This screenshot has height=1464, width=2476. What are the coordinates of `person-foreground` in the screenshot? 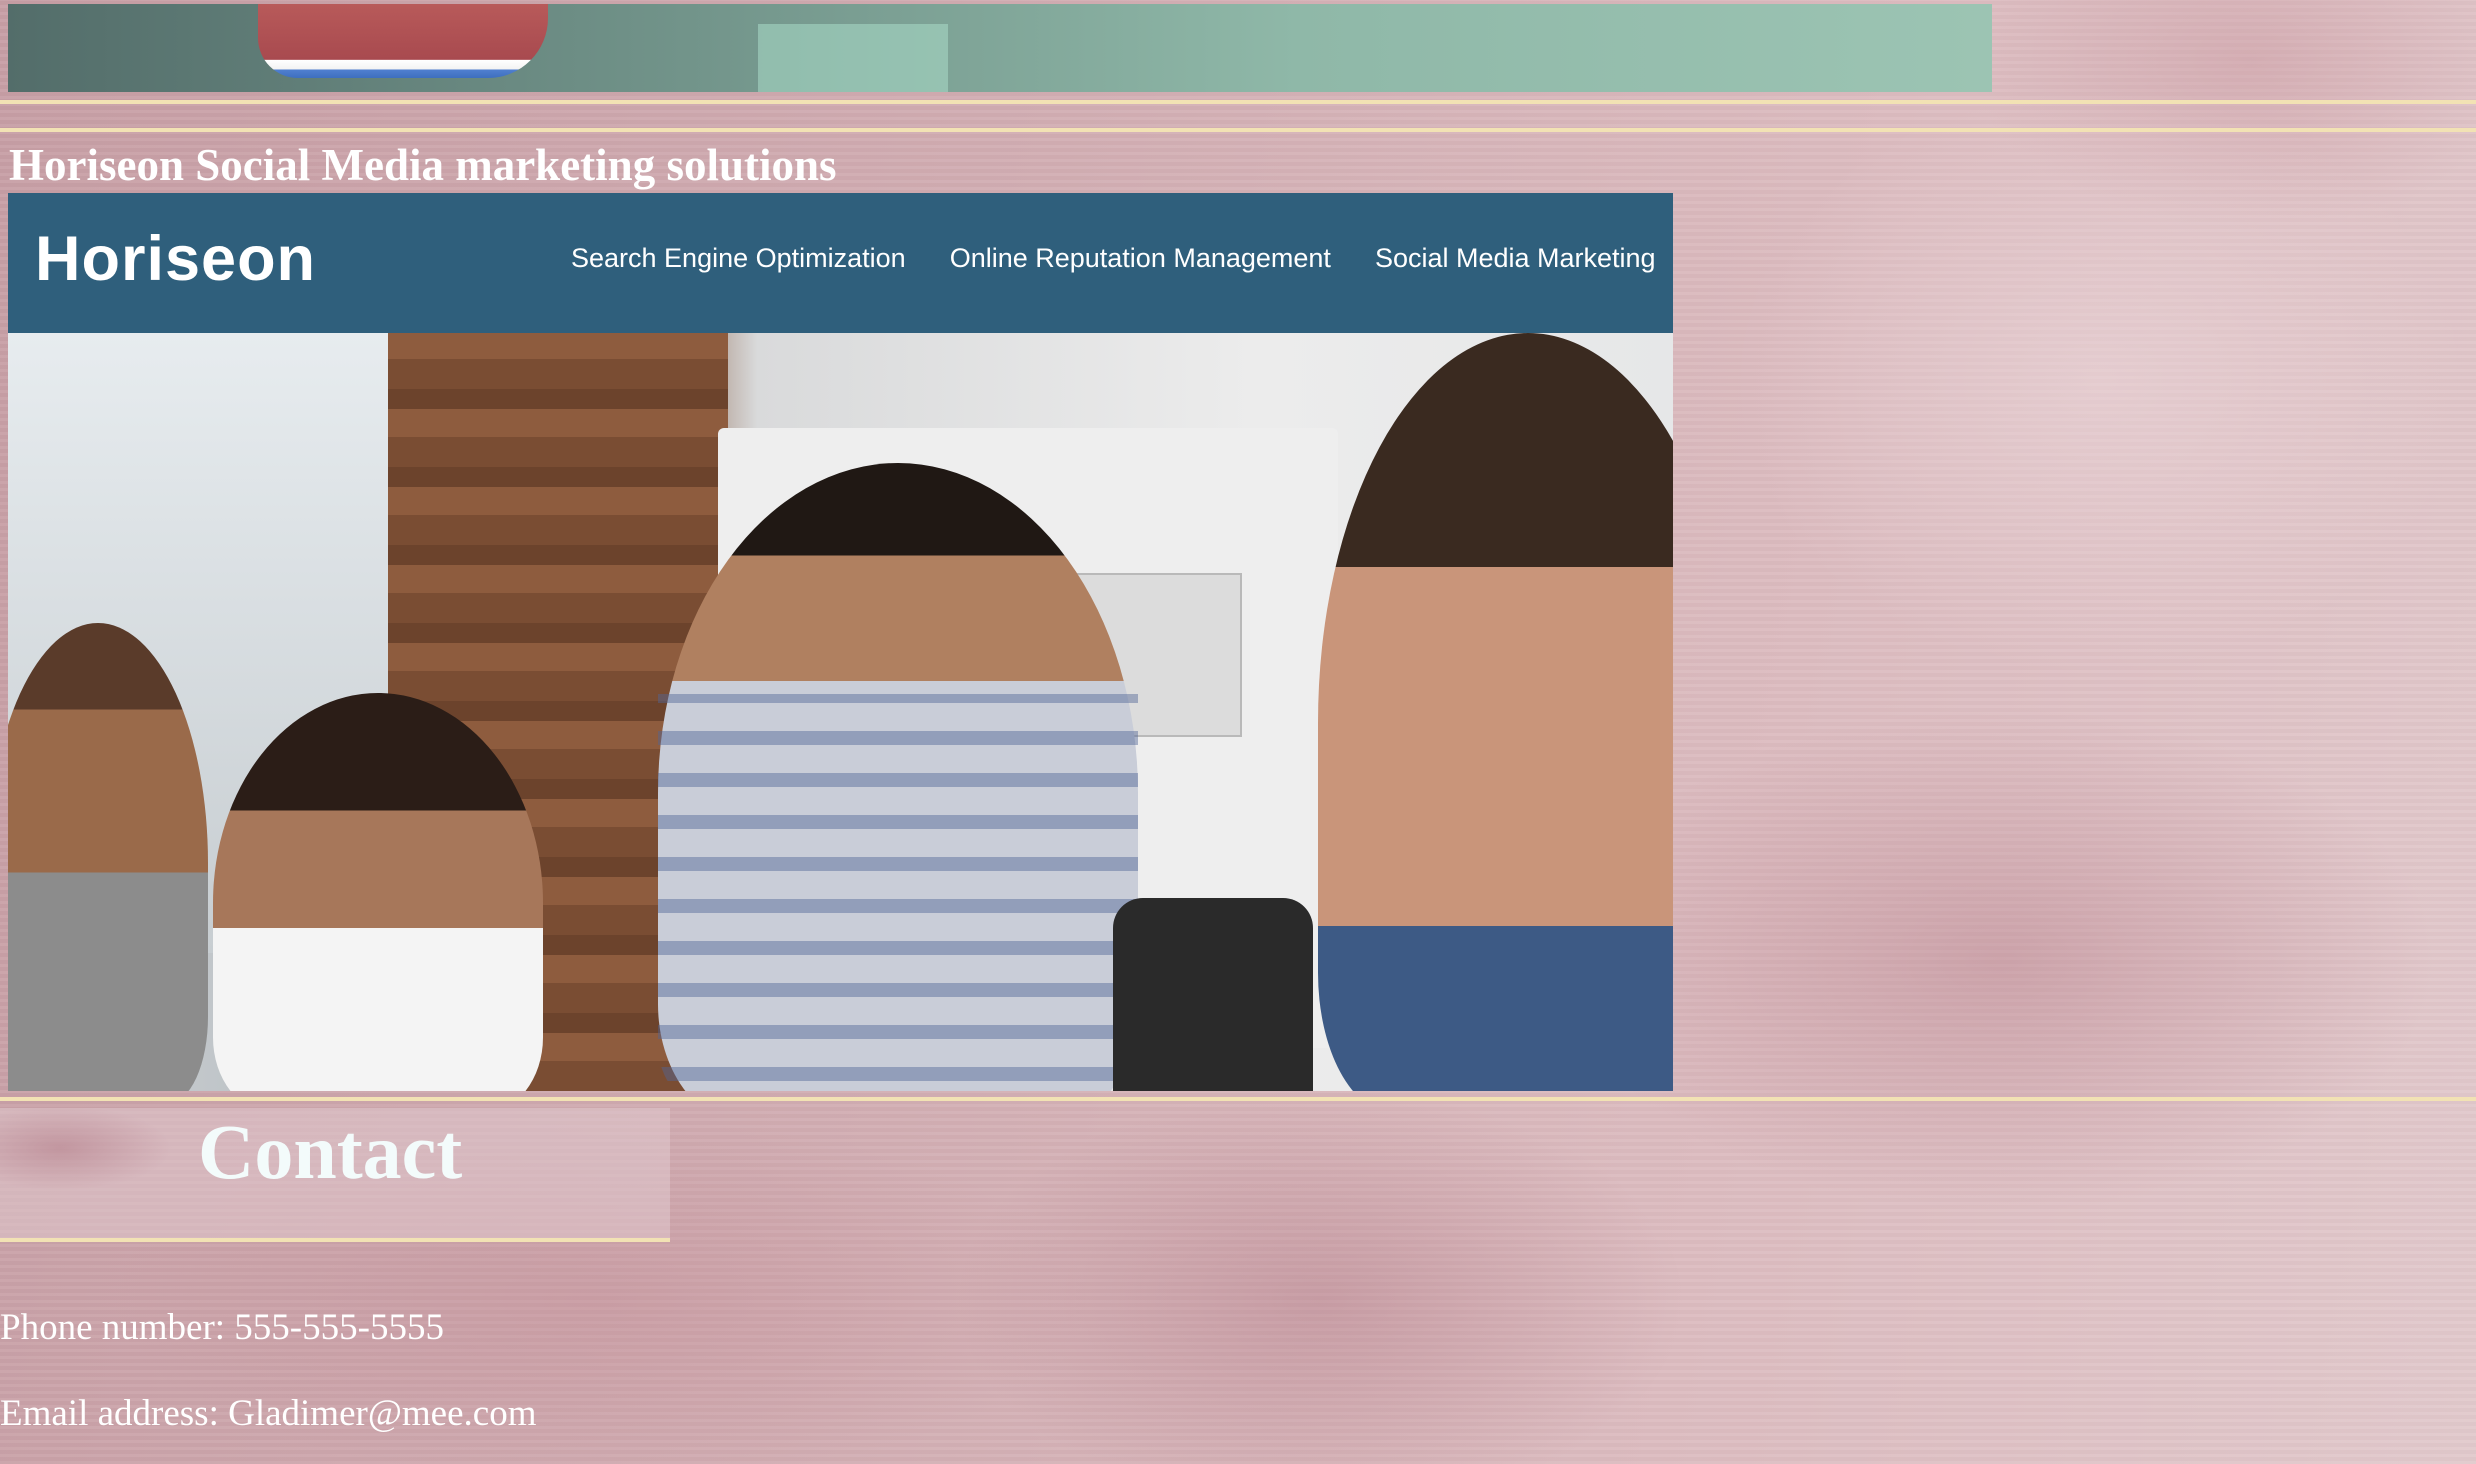 It's located at (1495, 712).